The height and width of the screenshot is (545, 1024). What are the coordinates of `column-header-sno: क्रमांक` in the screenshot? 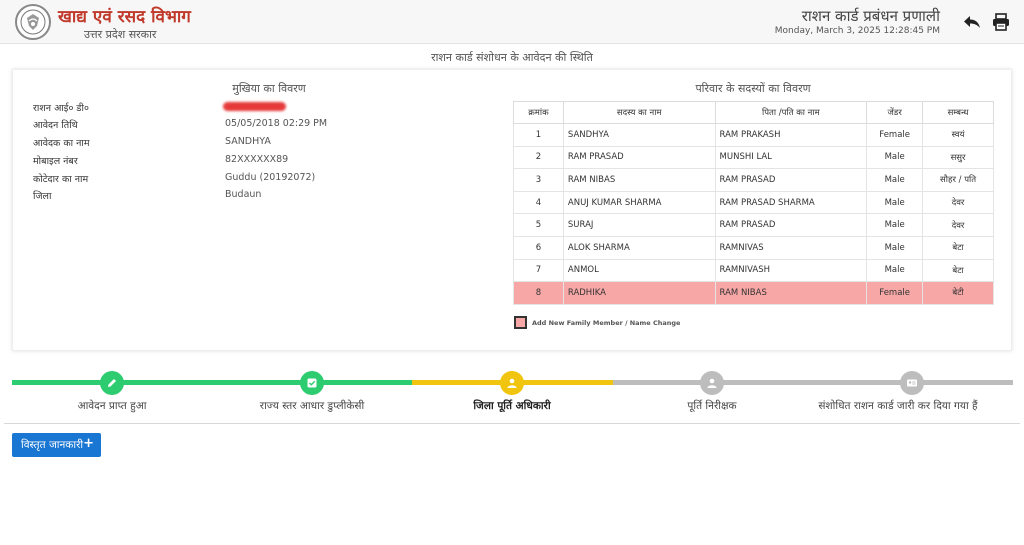 It's located at (538, 112).